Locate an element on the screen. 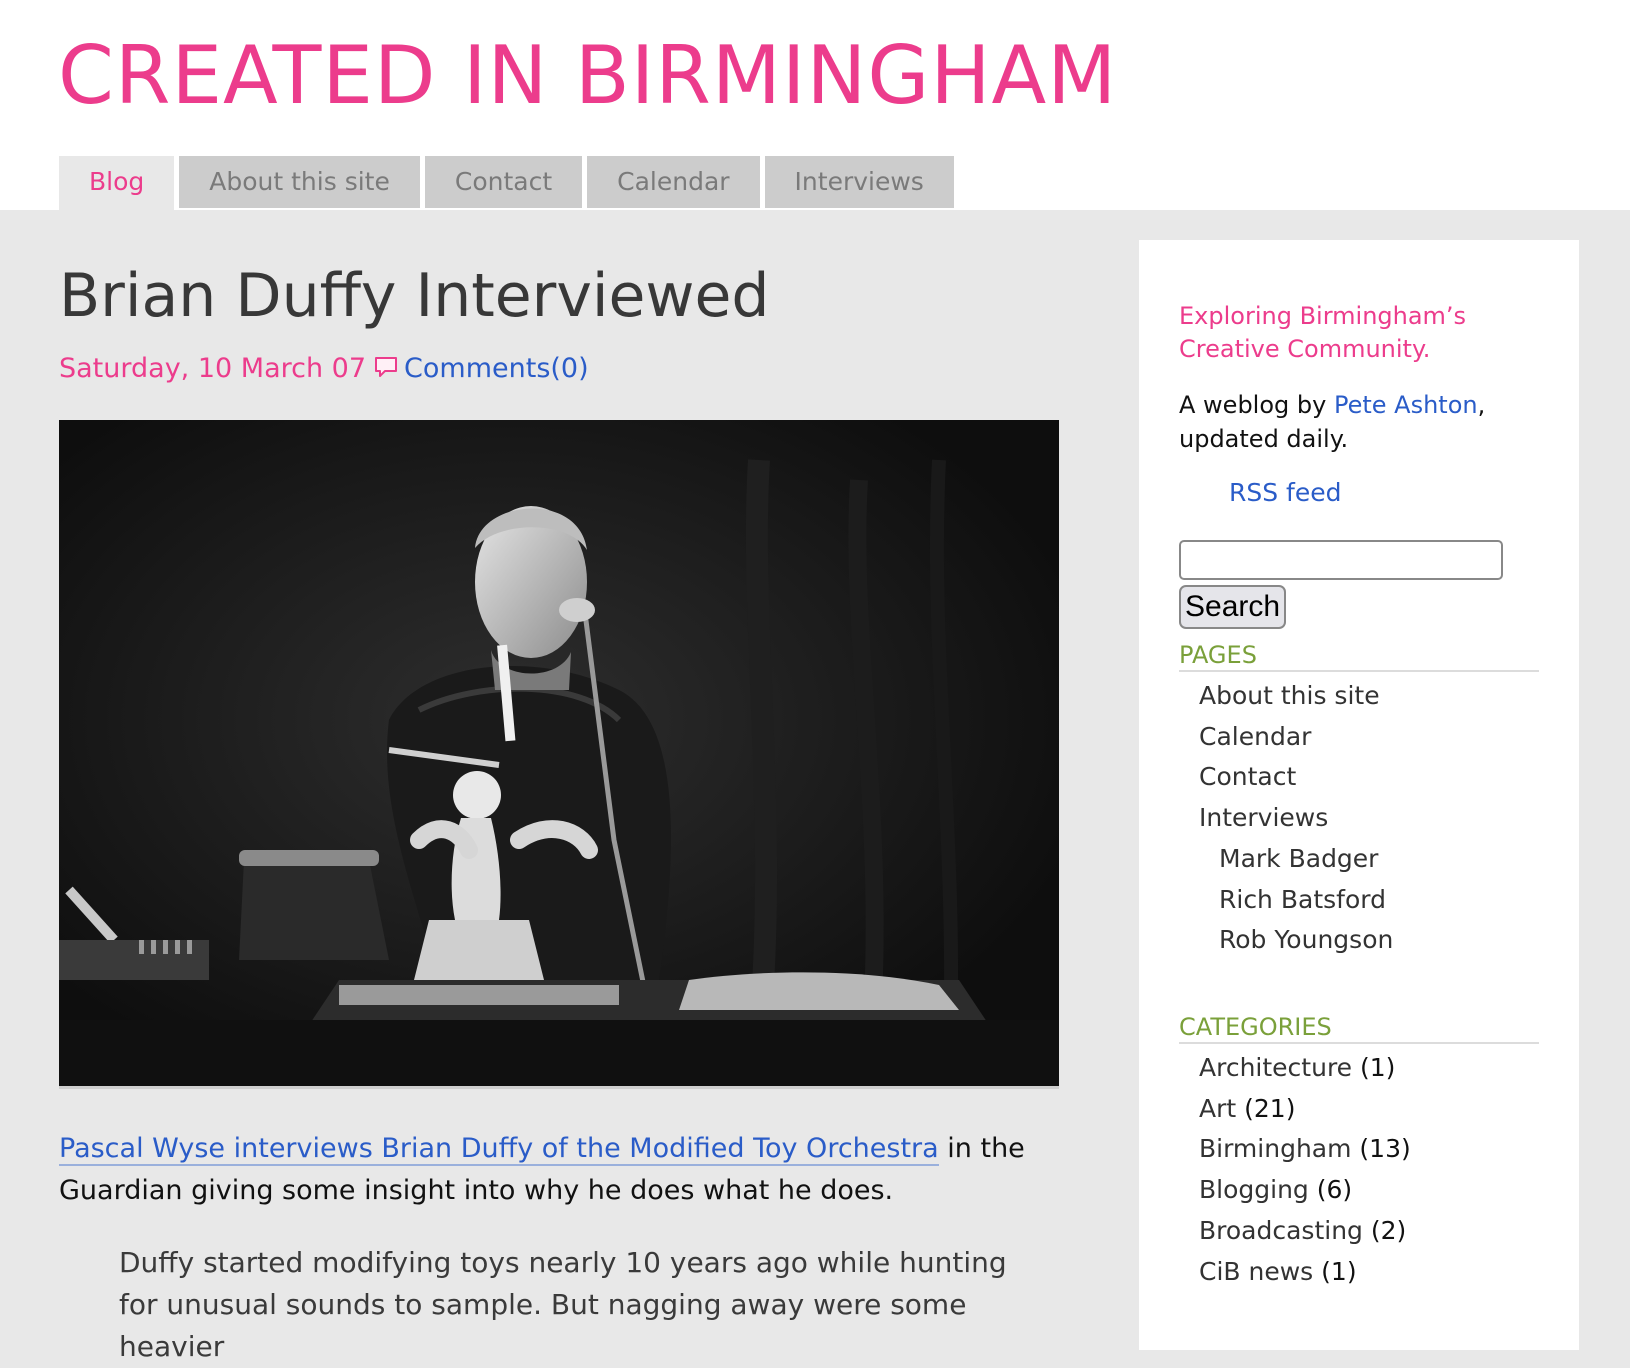  category-count: (13) is located at coordinates (1385, 1149).